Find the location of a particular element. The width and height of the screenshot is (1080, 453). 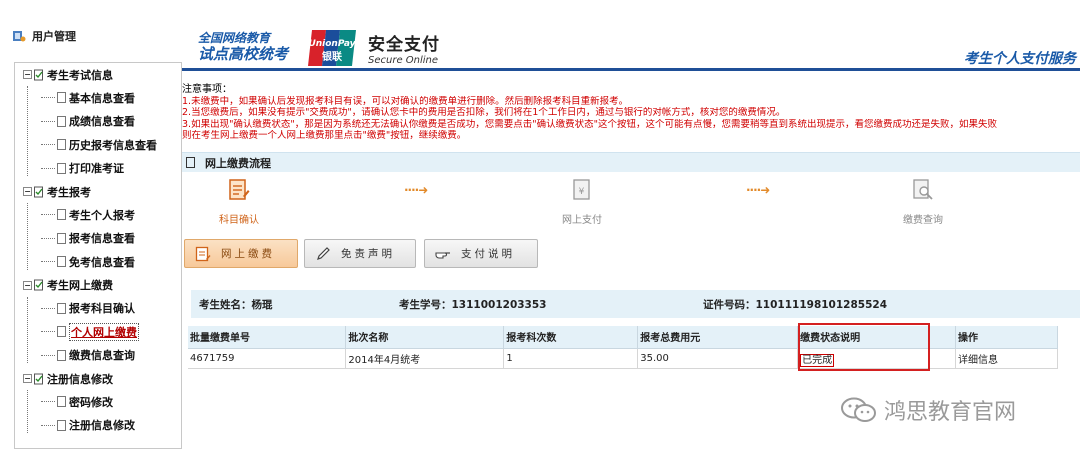

table-header-row: 批量缴费单号 批次名称 报考科次数 报考总费用元 缴费状态说明 操作 is located at coordinates (623, 337).